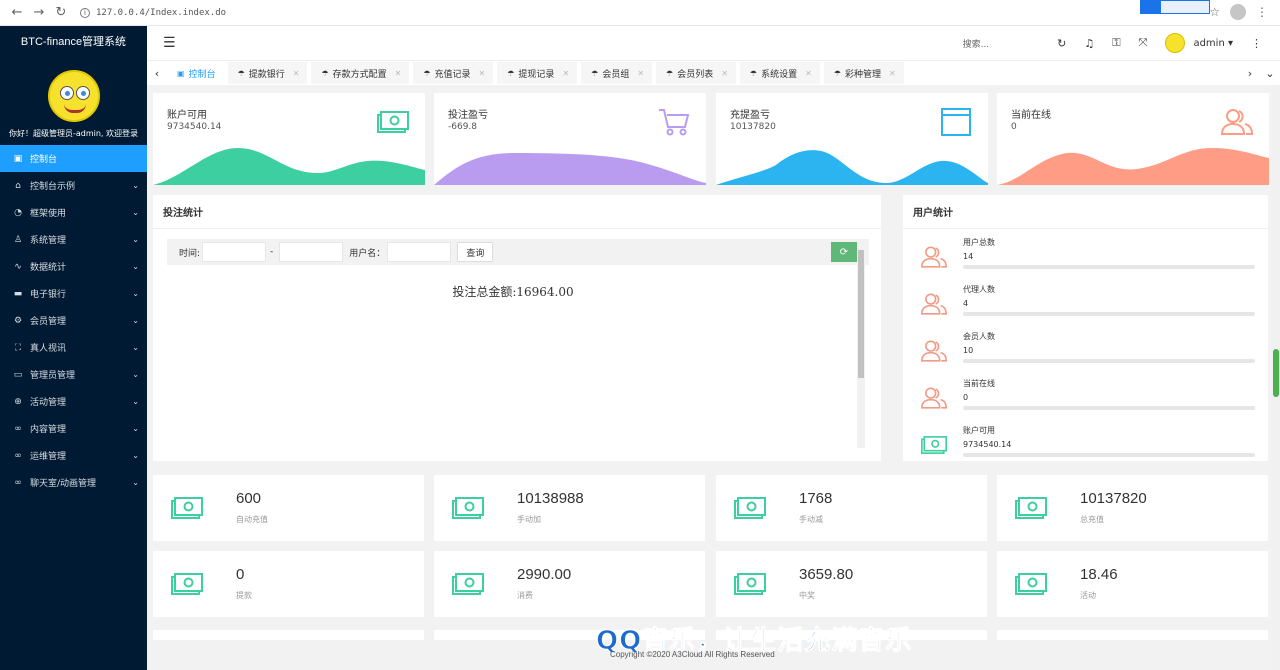 The image size is (1280, 670). I want to click on end-date-input, so click(311, 252).